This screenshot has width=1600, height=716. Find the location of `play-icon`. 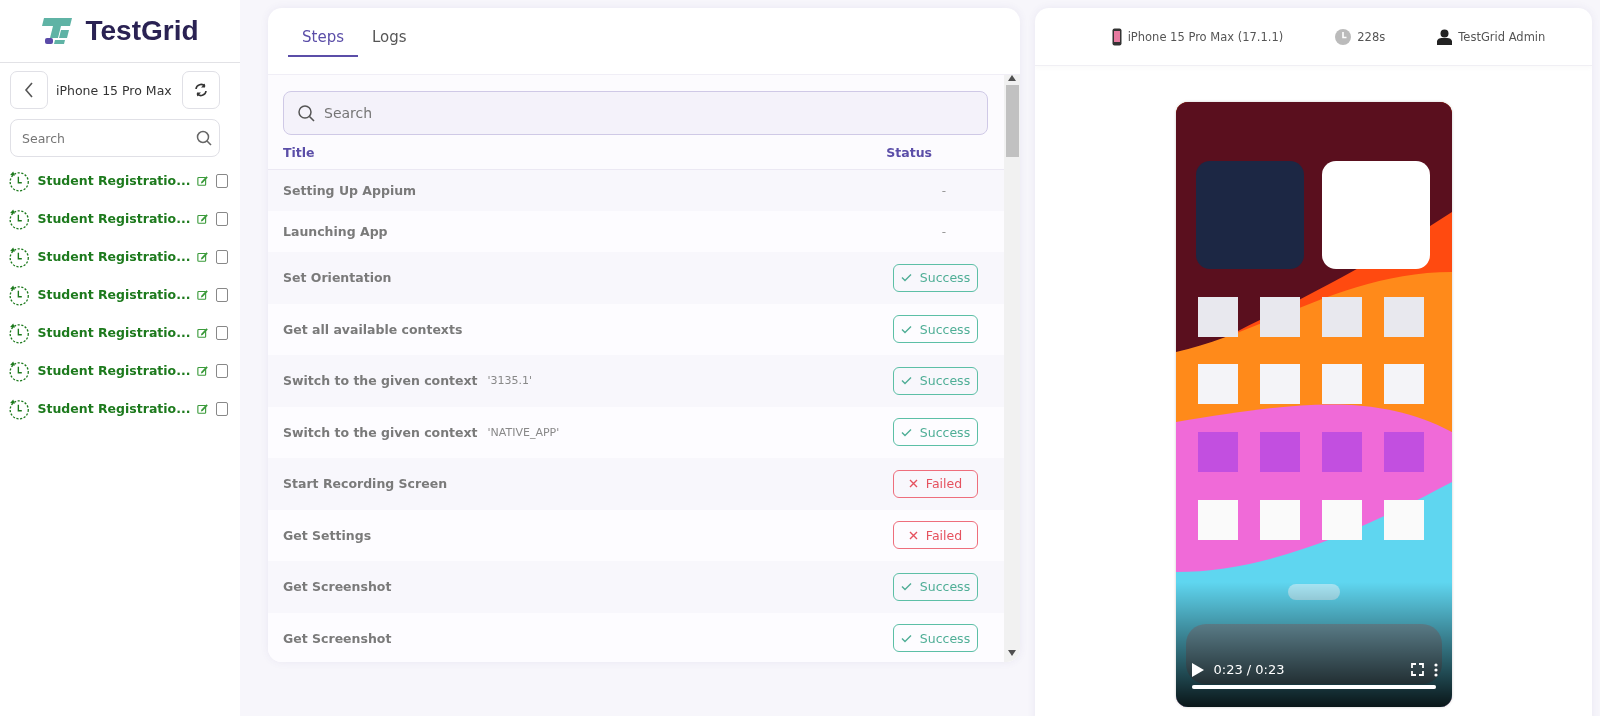

play-icon is located at coordinates (1197, 669).